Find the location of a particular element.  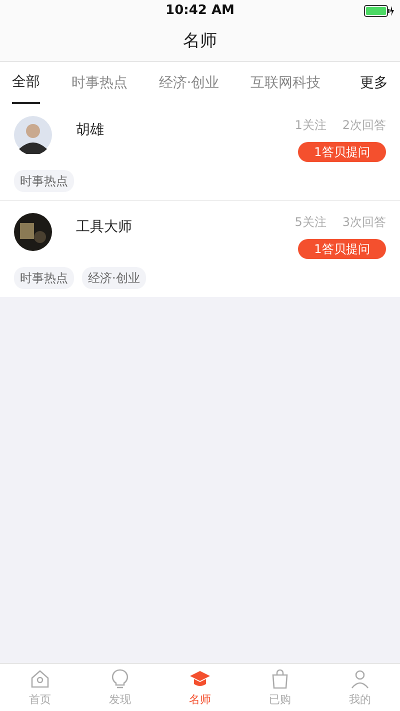

bottom-tab: 首页 is located at coordinates (40, 687).